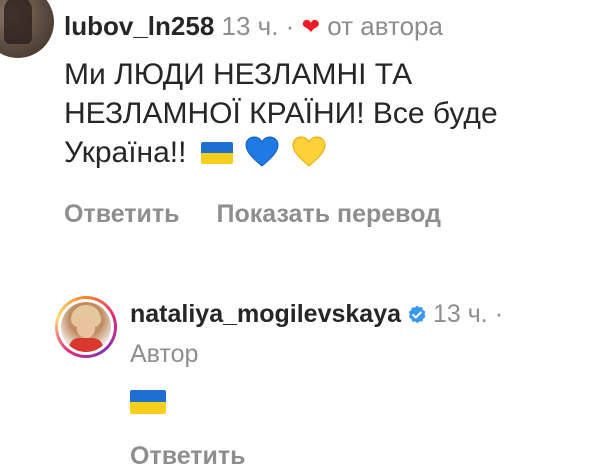  I want to click on comment-text-line-last: Україна!!, so click(332, 155).